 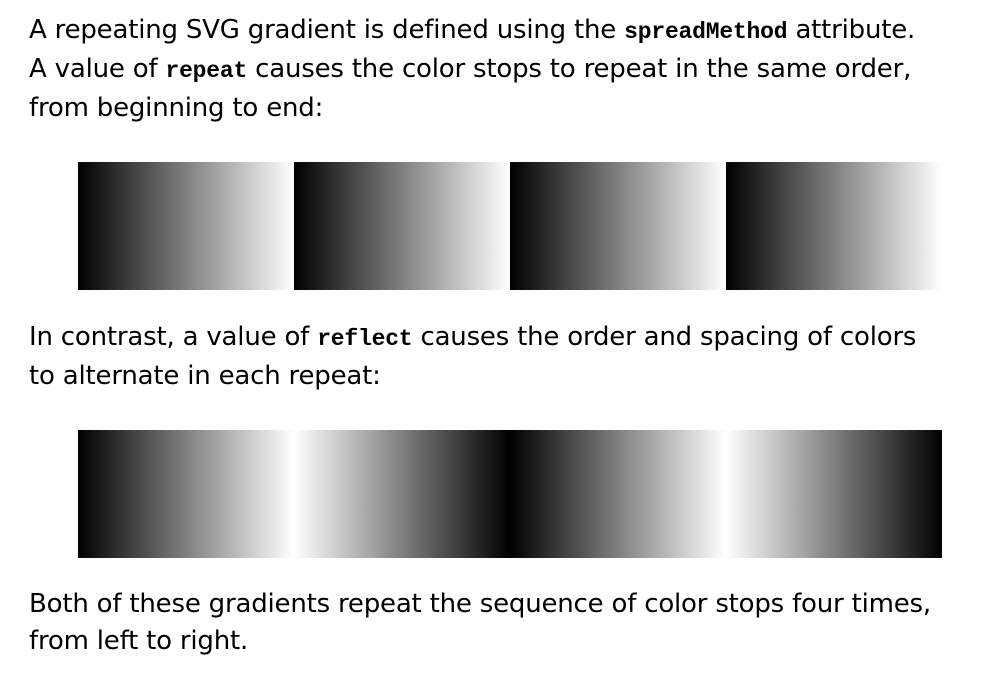 I want to click on contrast-line-1-text-a: In contrast, a value of, so click(x=173, y=337).